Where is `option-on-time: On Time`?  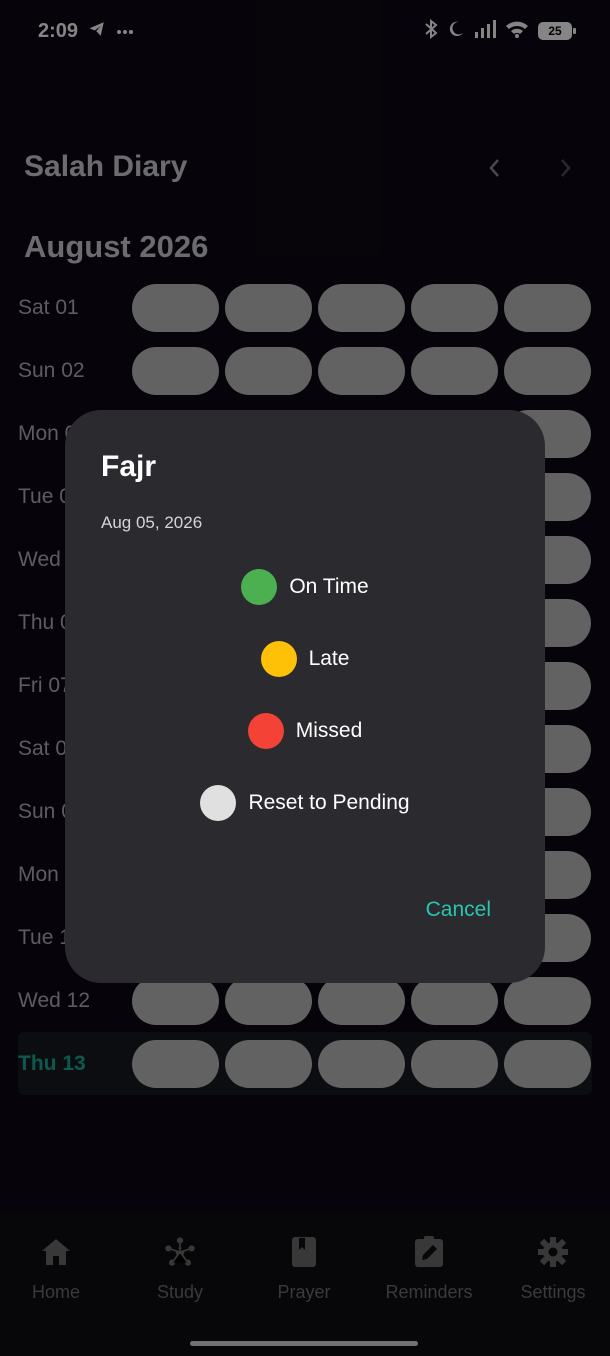 option-on-time: On Time is located at coordinates (305, 587).